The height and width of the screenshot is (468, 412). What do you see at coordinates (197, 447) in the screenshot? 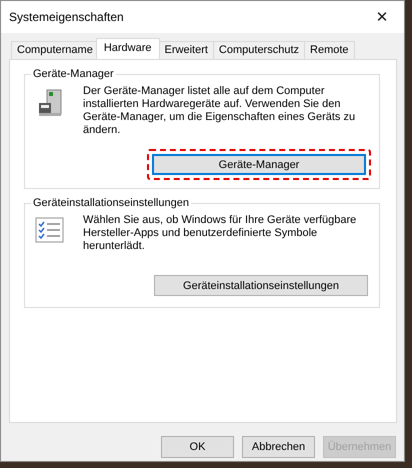
I see `dialog-button: OK` at bounding box center [197, 447].